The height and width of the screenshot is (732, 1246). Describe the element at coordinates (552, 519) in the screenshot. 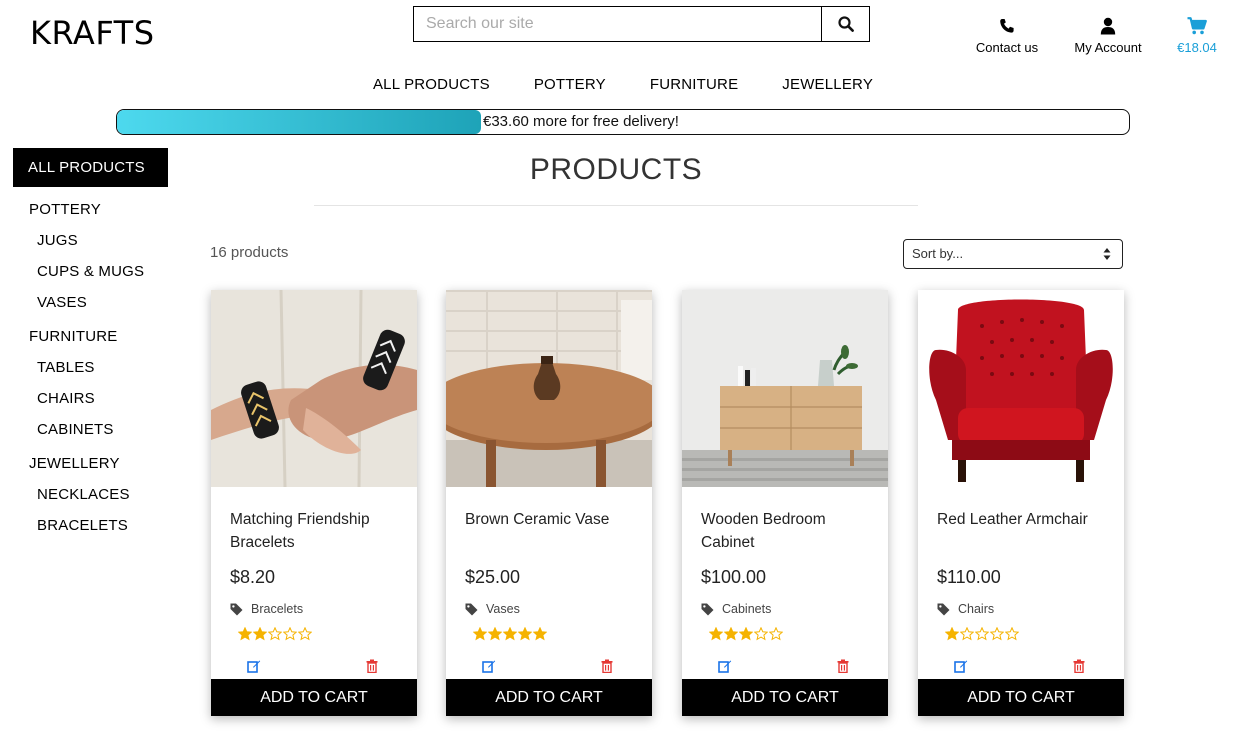

I see `product-name: Brown Ceramic Vase` at that location.